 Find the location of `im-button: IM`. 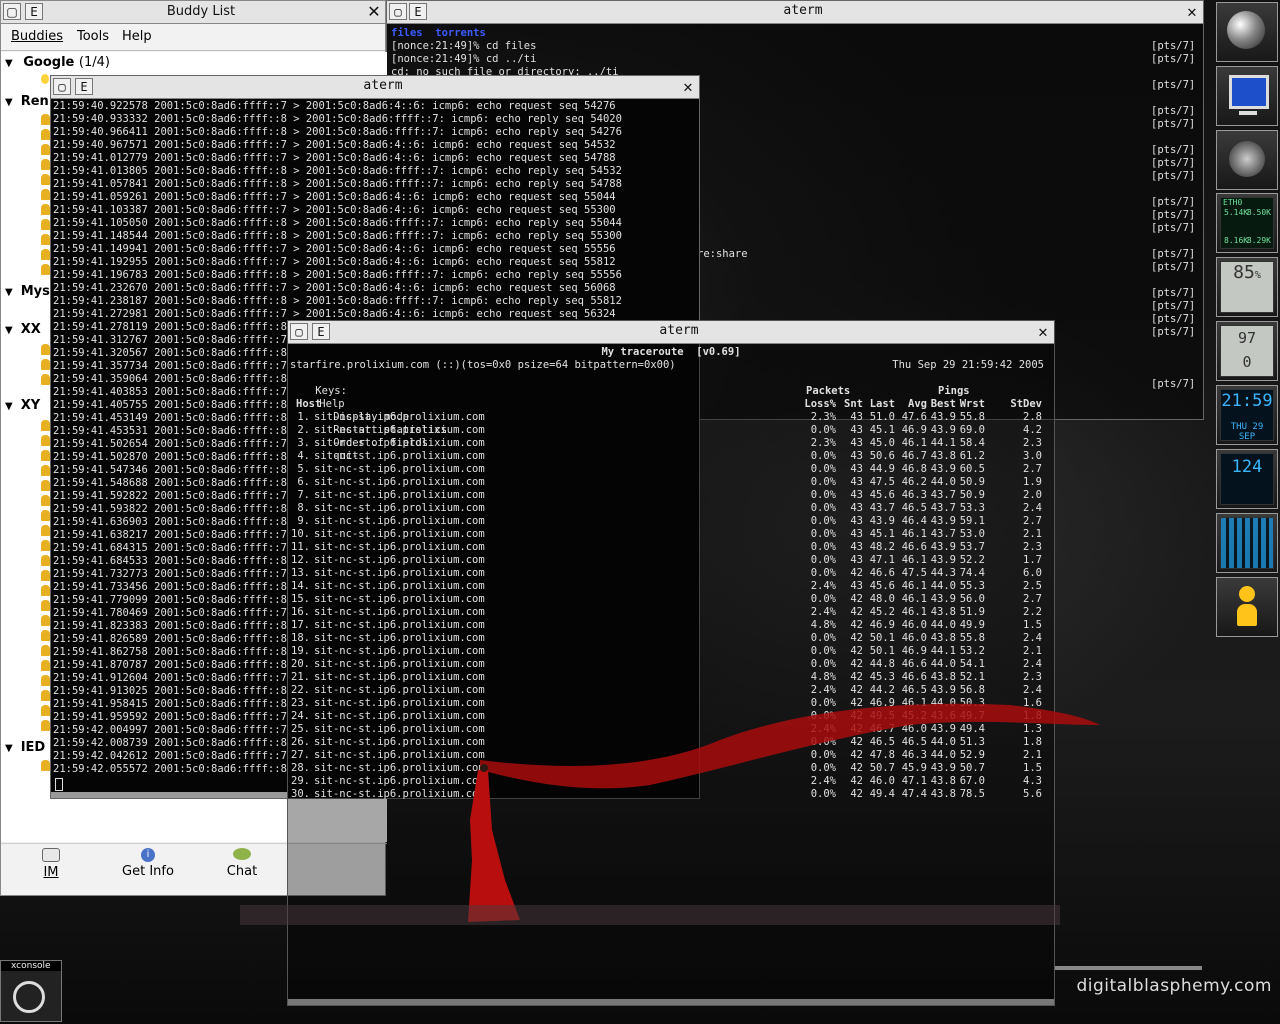

im-button: IM is located at coordinates (51, 864).